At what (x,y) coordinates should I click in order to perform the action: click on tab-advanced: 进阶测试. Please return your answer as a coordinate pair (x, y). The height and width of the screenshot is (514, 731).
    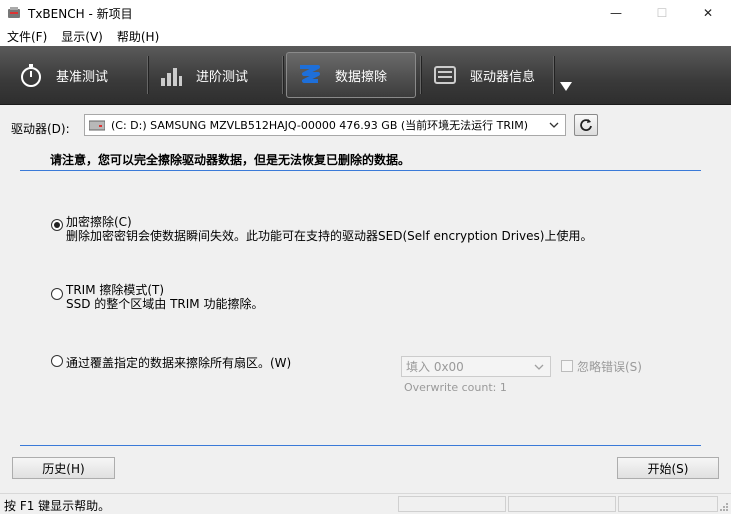
    Looking at the image, I should click on (218, 75).